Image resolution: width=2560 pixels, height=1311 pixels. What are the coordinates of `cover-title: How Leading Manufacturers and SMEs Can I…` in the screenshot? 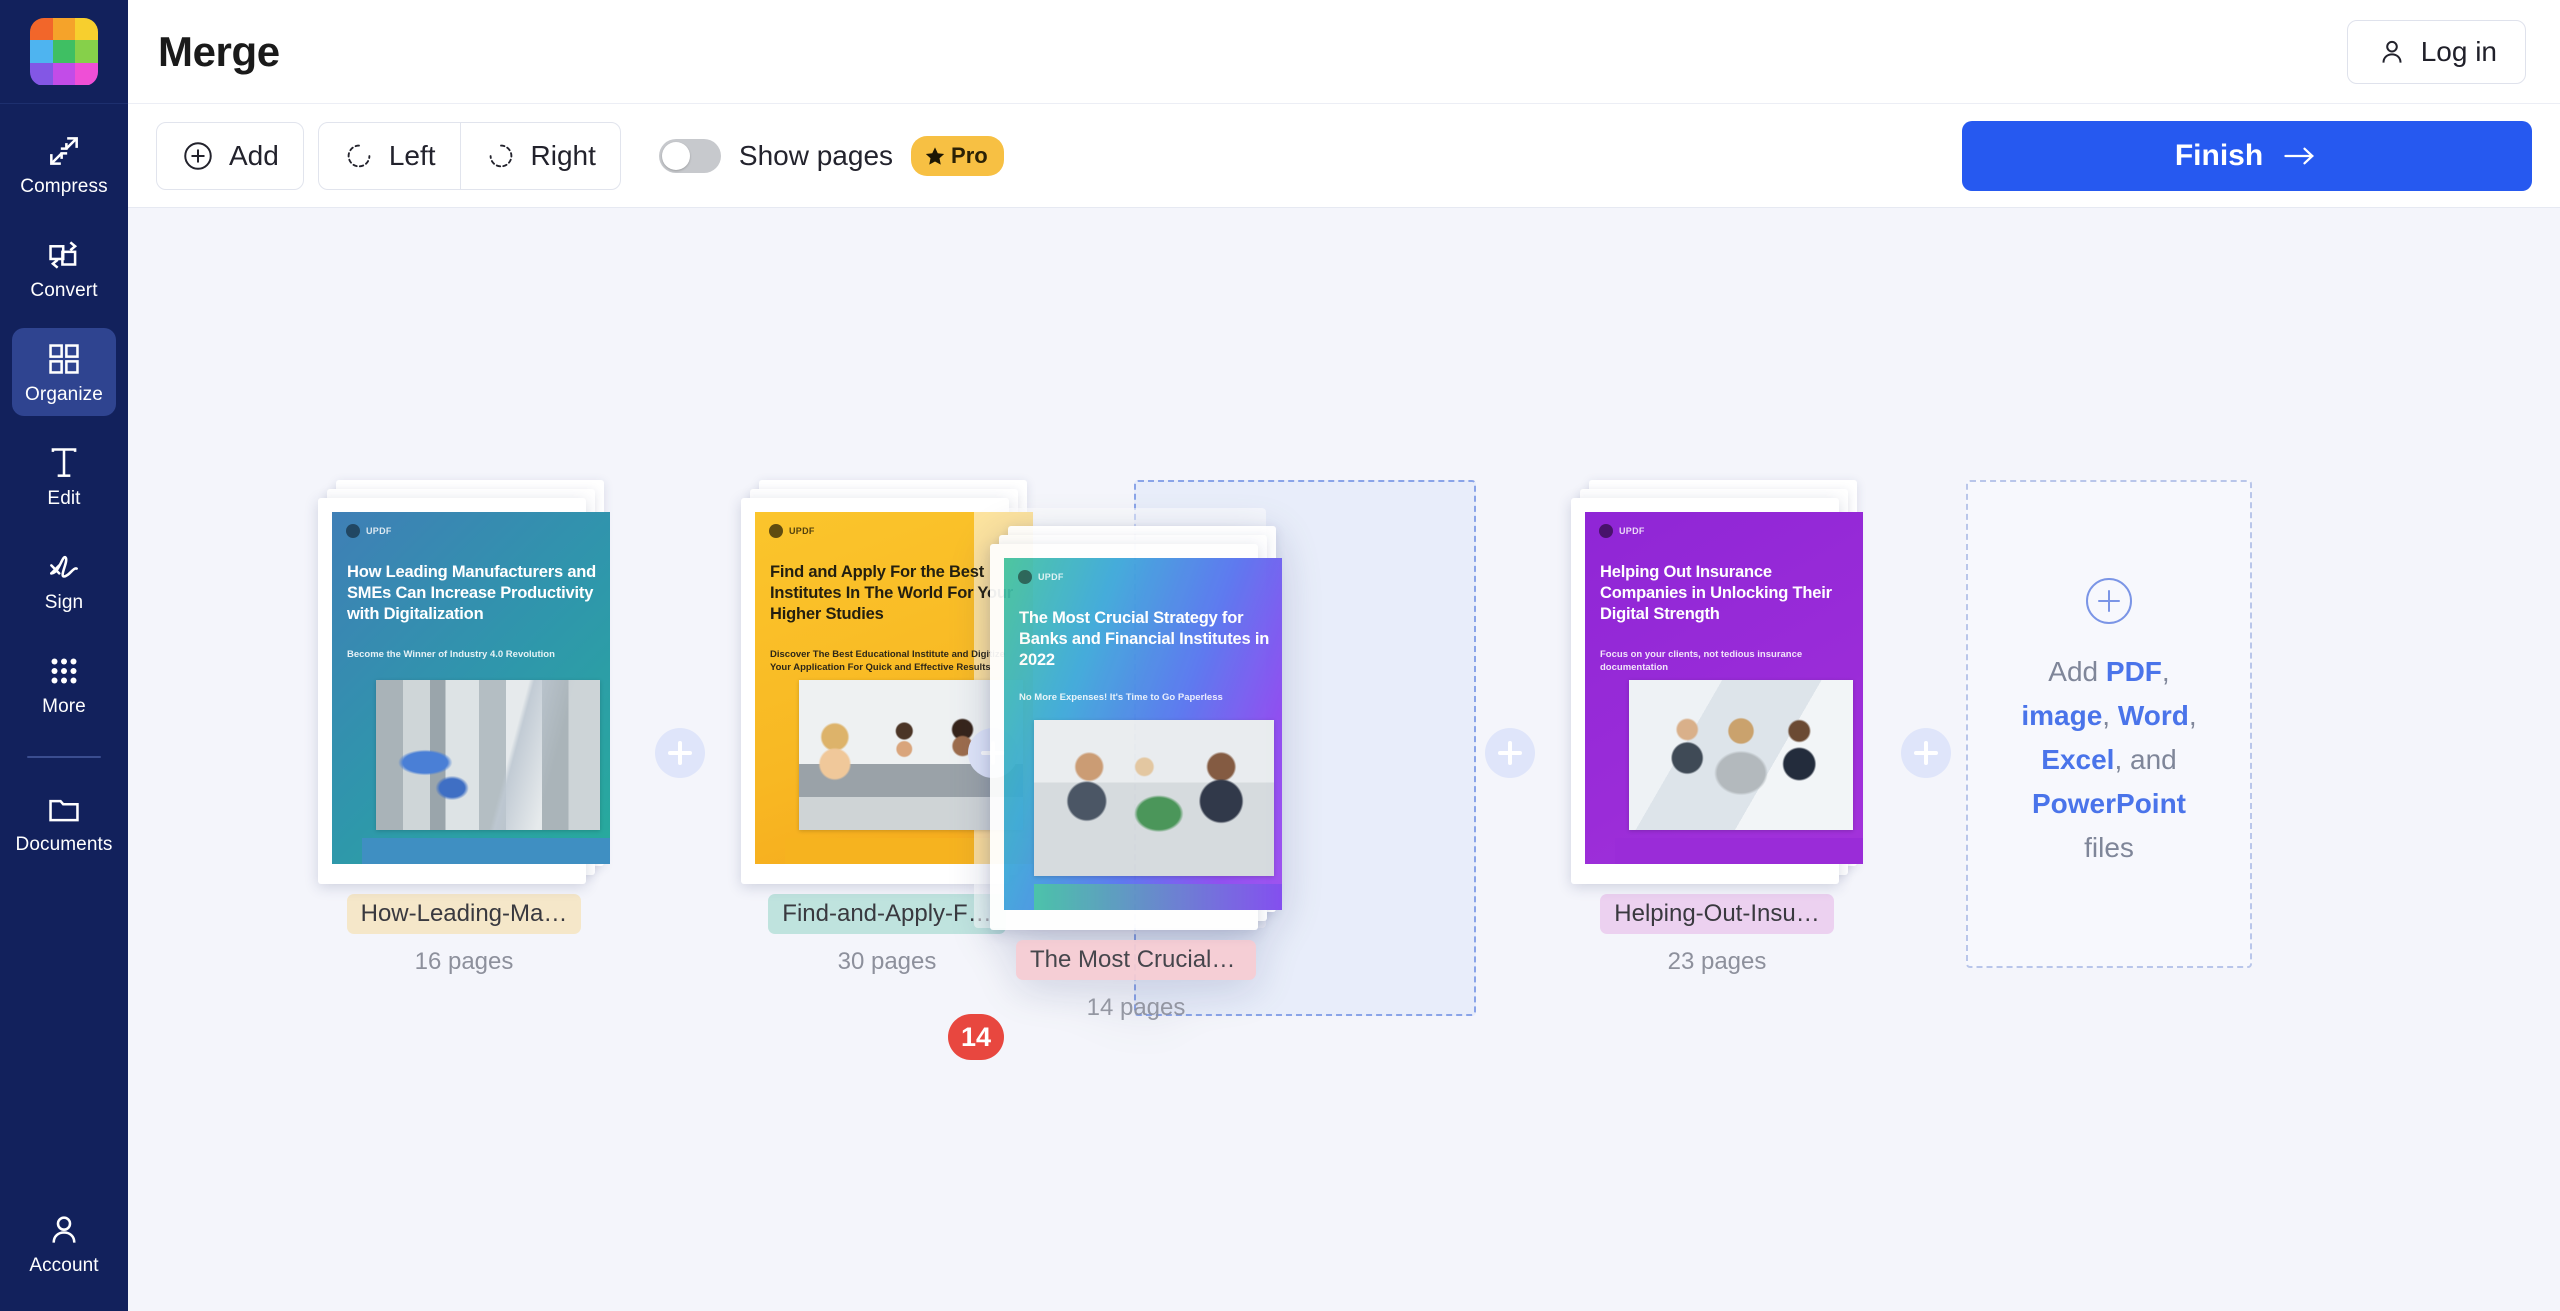 It's located at (472, 593).